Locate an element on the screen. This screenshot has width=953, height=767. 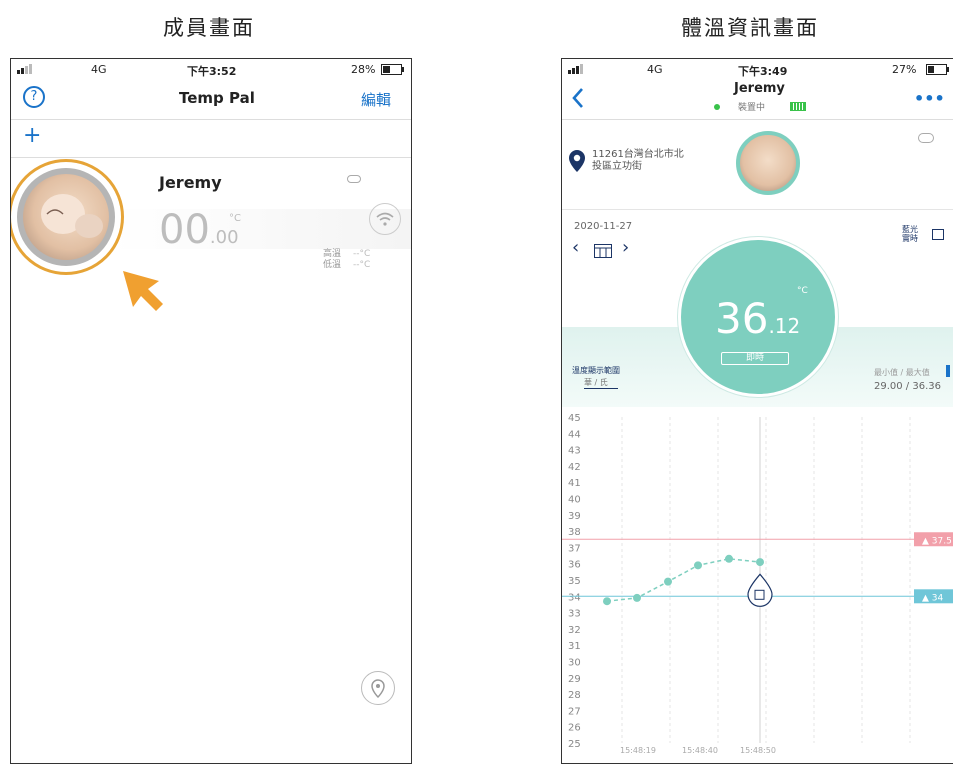
x-tick-label: 15:48:19 is located at coordinates (638, 750).